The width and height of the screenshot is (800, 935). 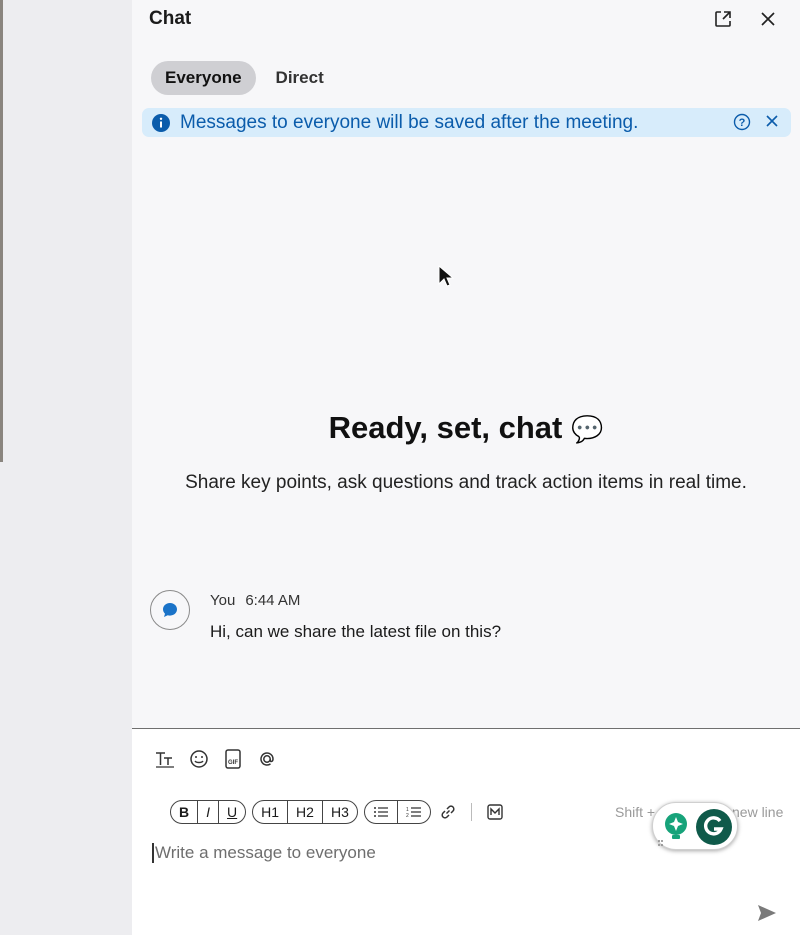 What do you see at coordinates (407, 815) in the screenshot?
I see `svg-text: 2` at bounding box center [407, 815].